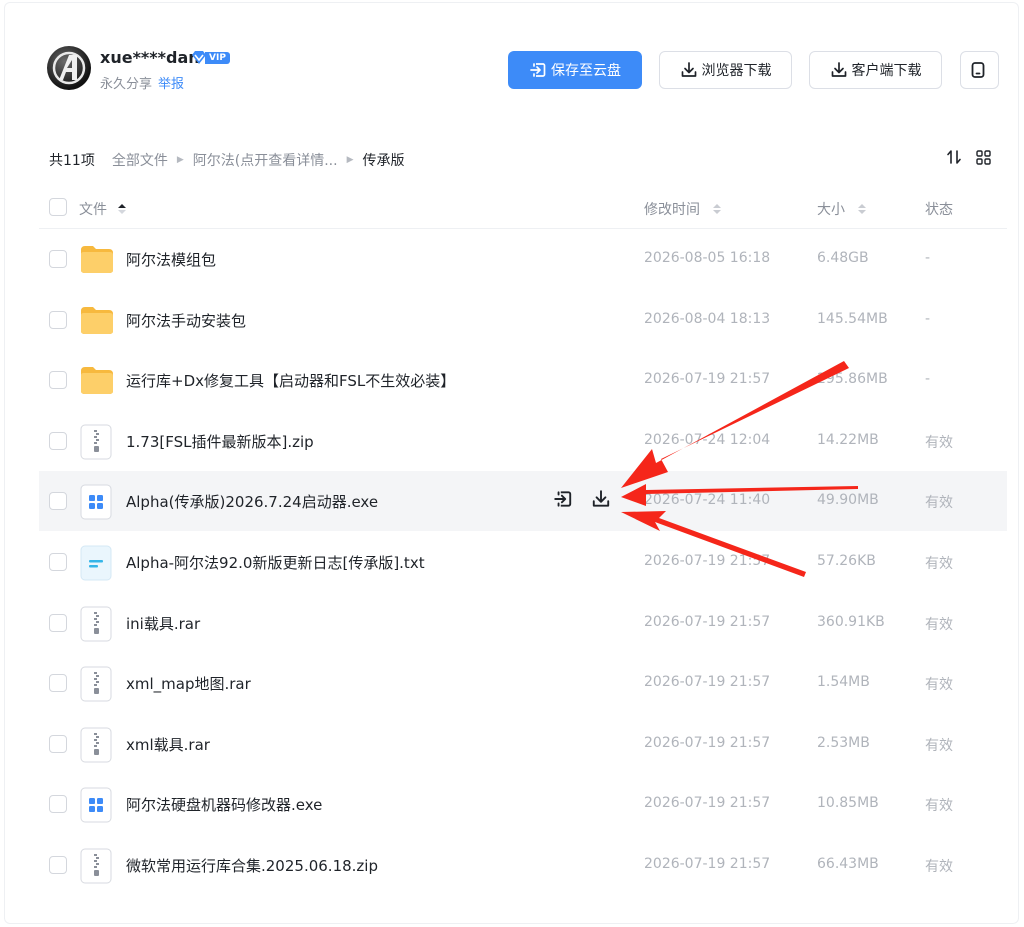  What do you see at coordinates (852, 379) in the screenshot?
I see `file-size: 295.86MB` at bounding box center [852, 379].